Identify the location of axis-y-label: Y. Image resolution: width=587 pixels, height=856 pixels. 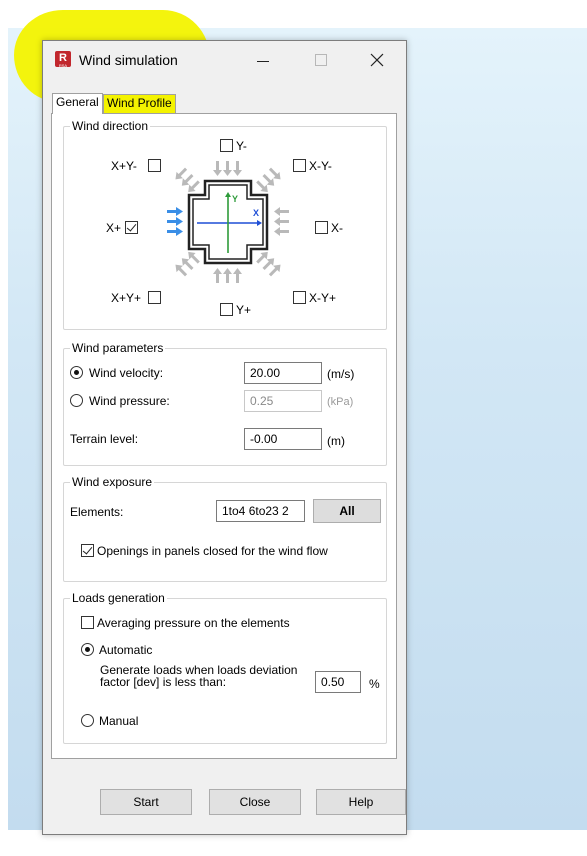
(235, 199).